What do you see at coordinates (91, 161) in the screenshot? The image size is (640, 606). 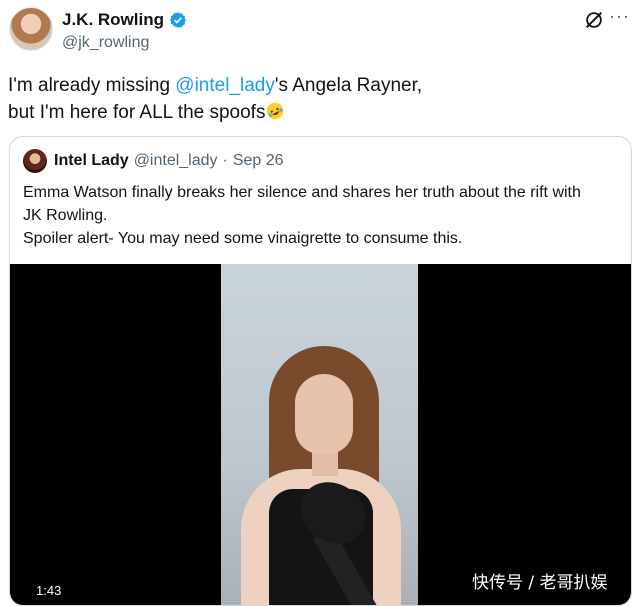 I see `quoted-author-name: Intel Lady` at bounding box center [91, 161].